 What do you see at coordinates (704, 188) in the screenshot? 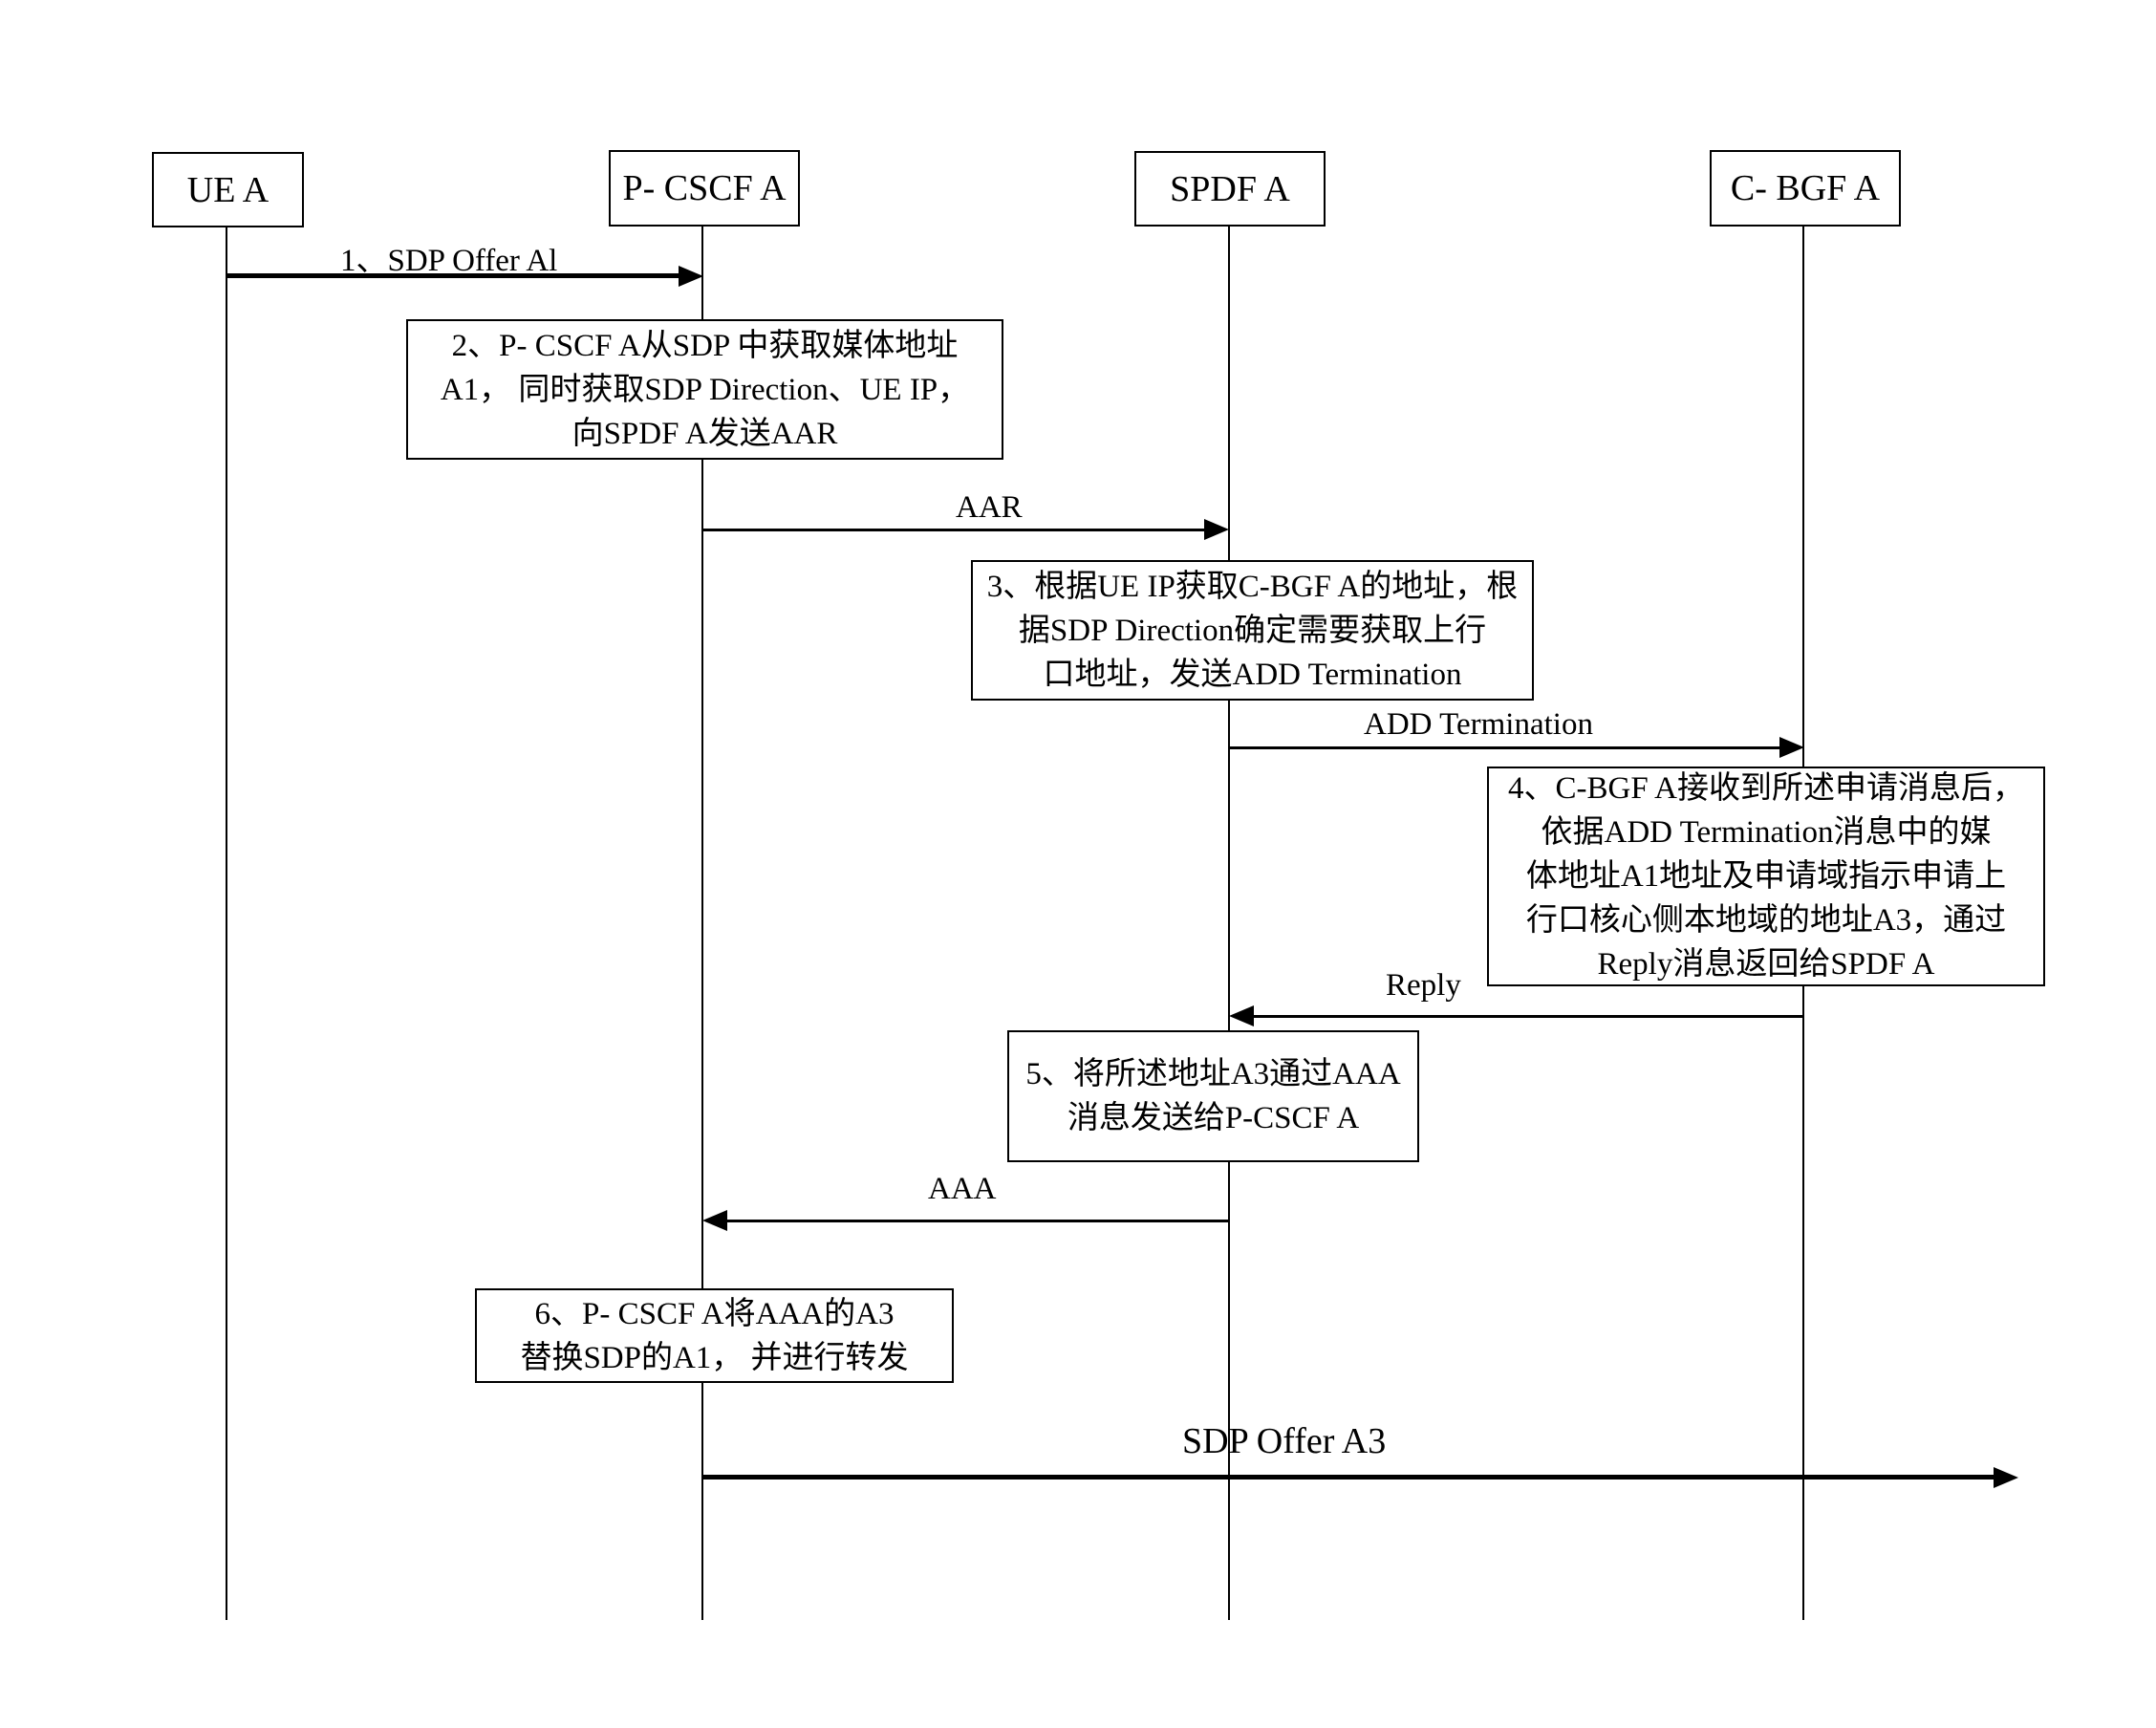
I see `entity-p-cscf-a: P- CSCF A` at bounding box center [704, 188].